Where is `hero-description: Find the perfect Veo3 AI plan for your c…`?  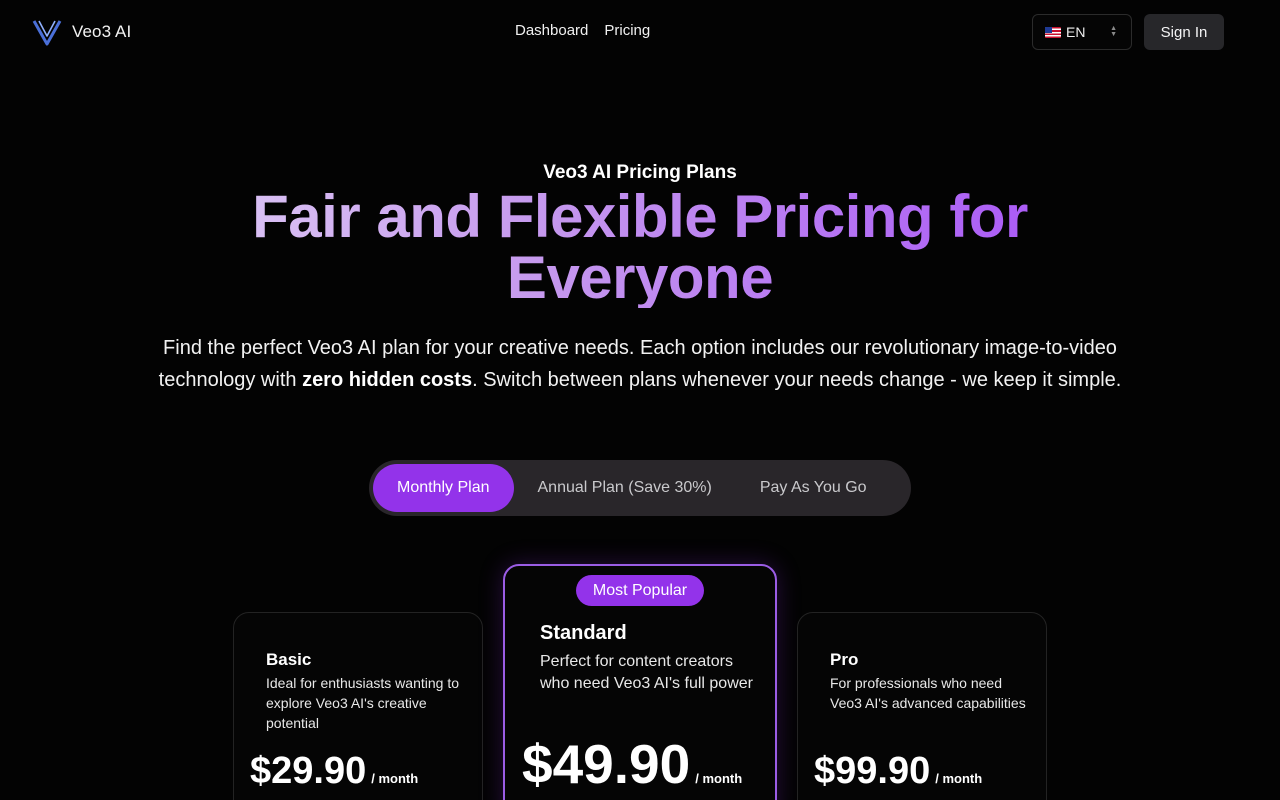 hero-description: Find the perfect Veo3 AI plan for your c… is located at coordinates (640, 364).